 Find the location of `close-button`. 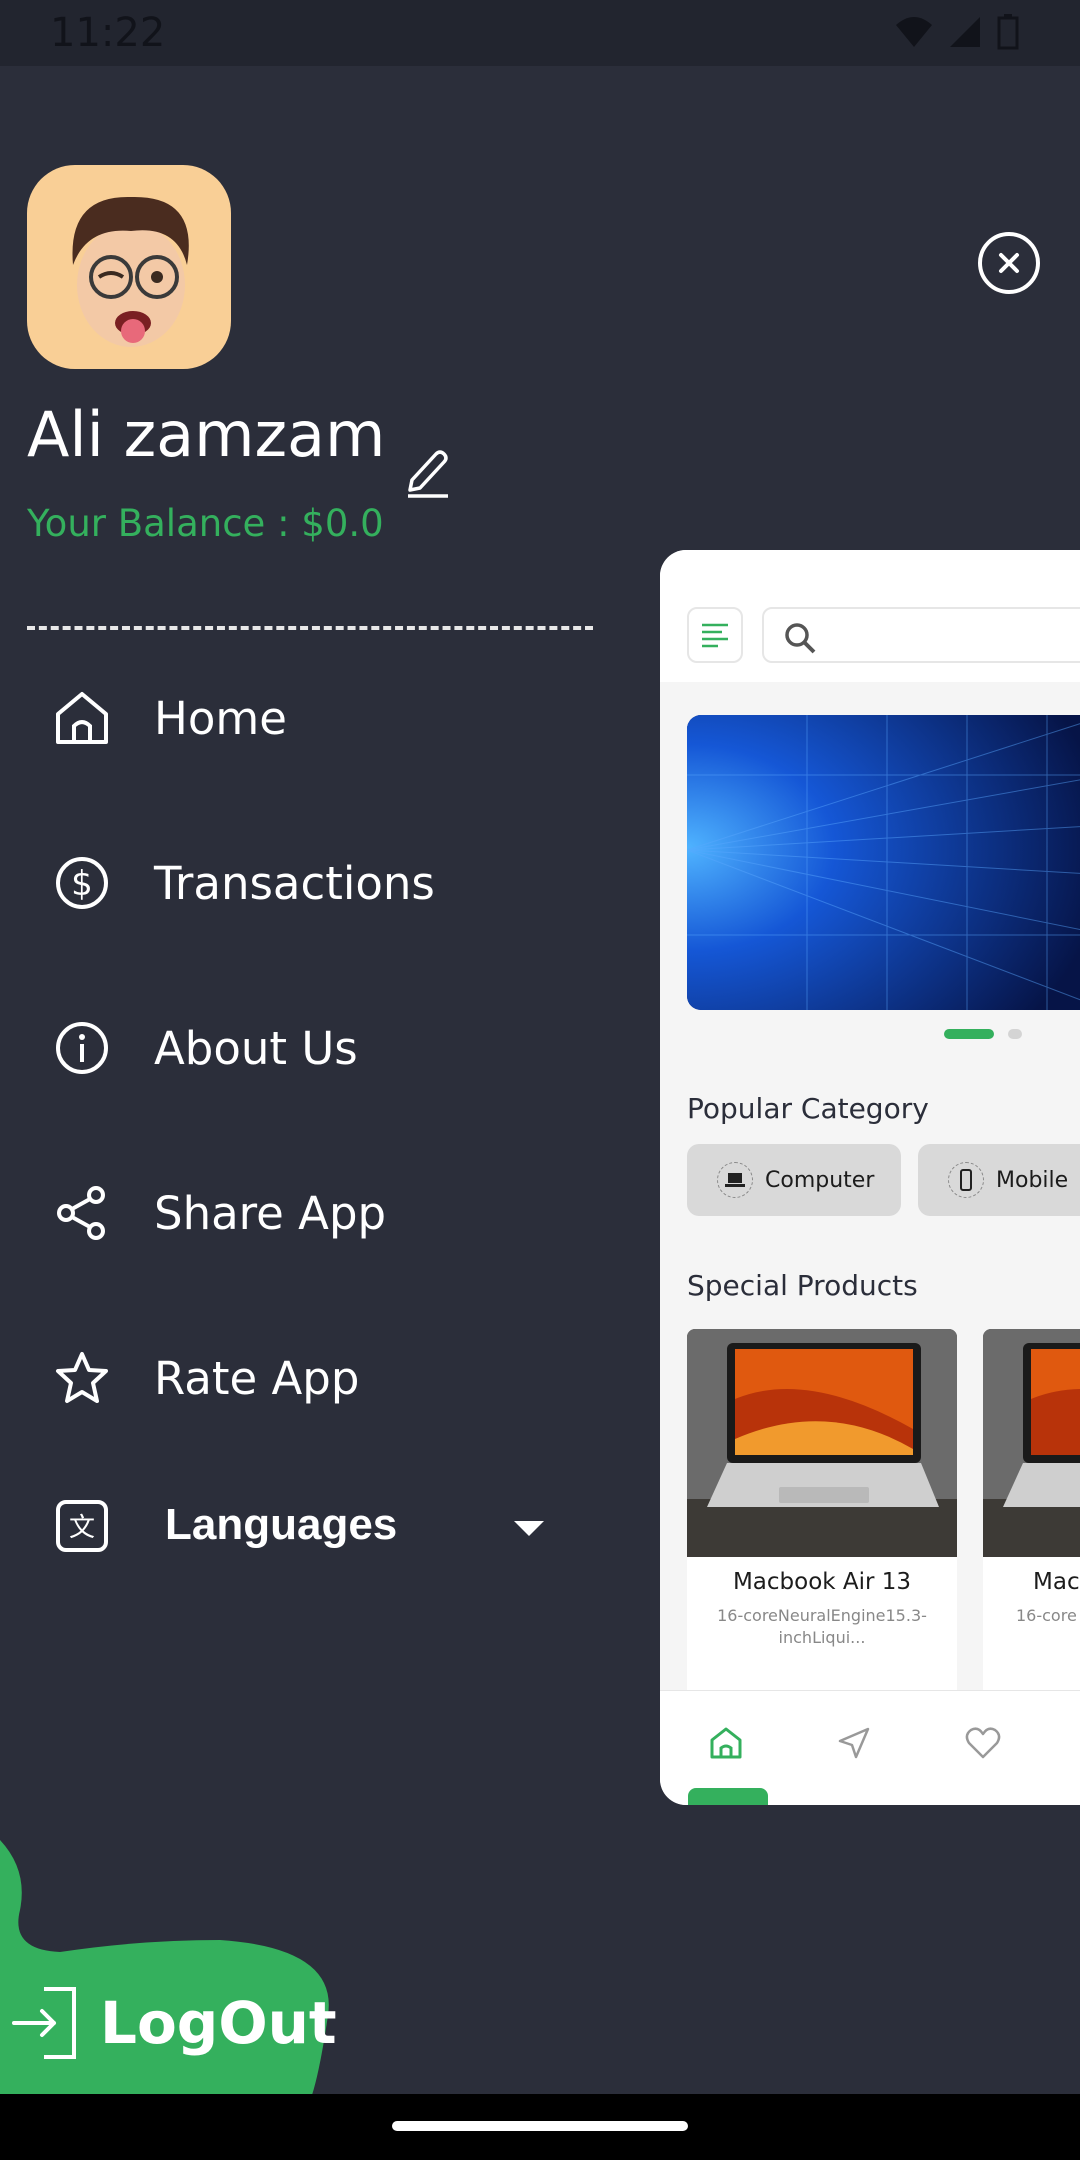

close-button is located at coordinates (1009, 263).